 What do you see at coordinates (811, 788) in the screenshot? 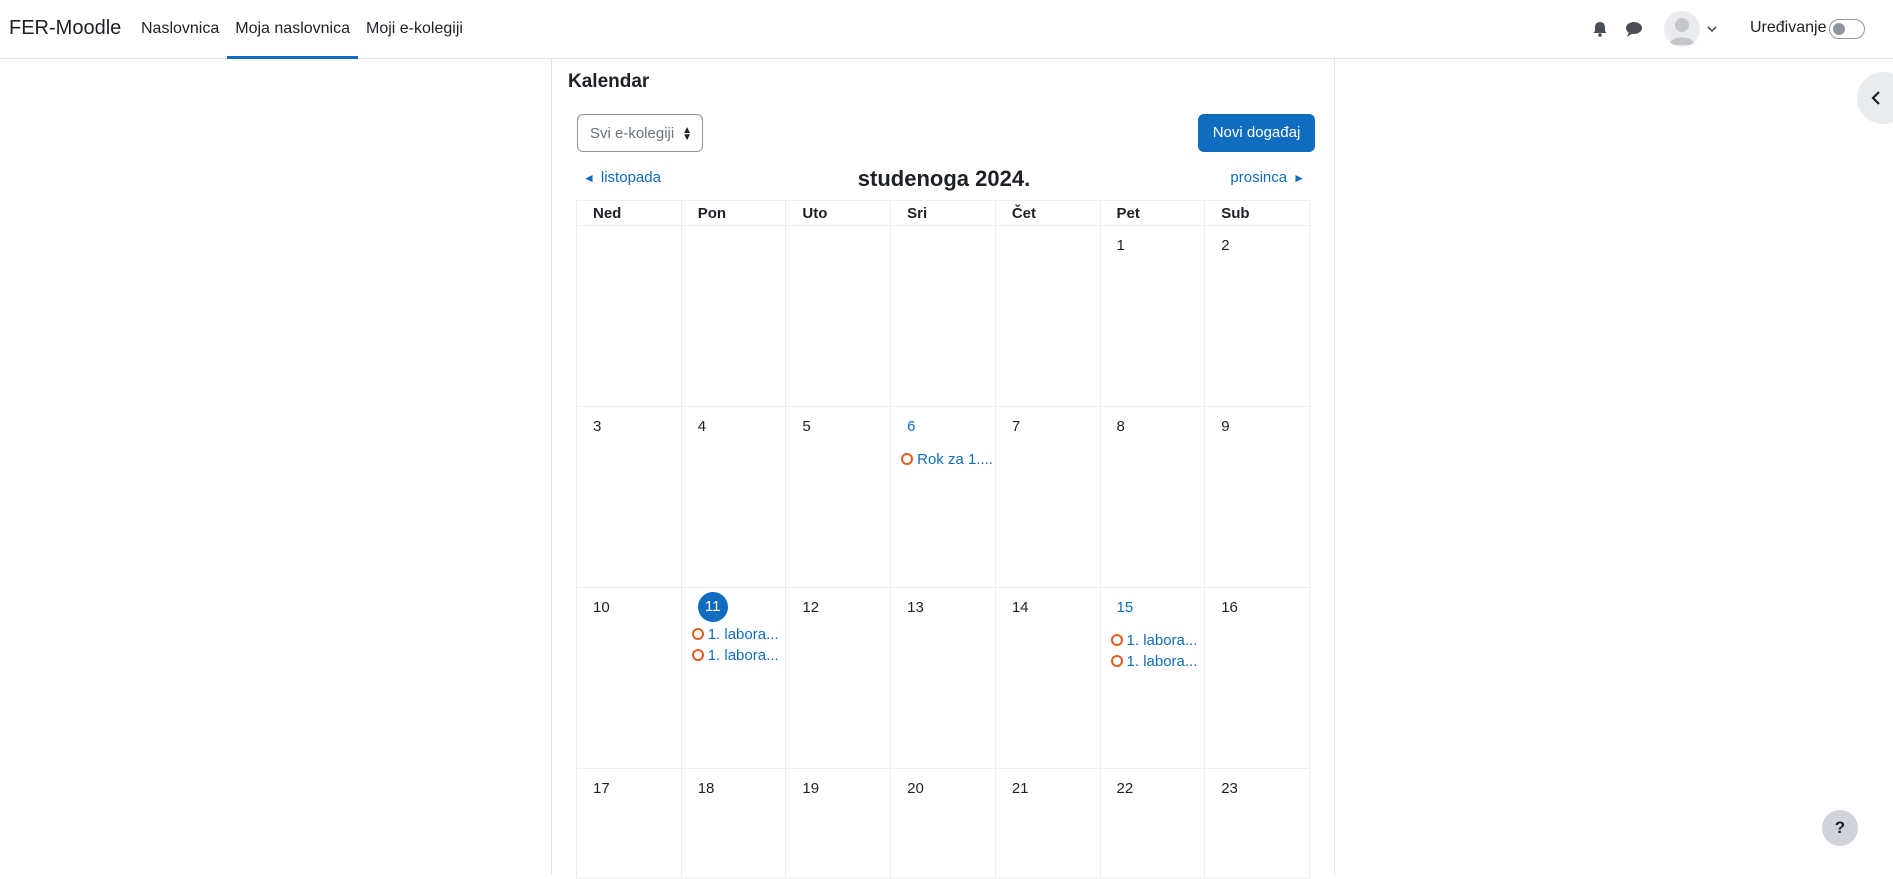
I see `day-number: 19` at bounding box center [811, 788].